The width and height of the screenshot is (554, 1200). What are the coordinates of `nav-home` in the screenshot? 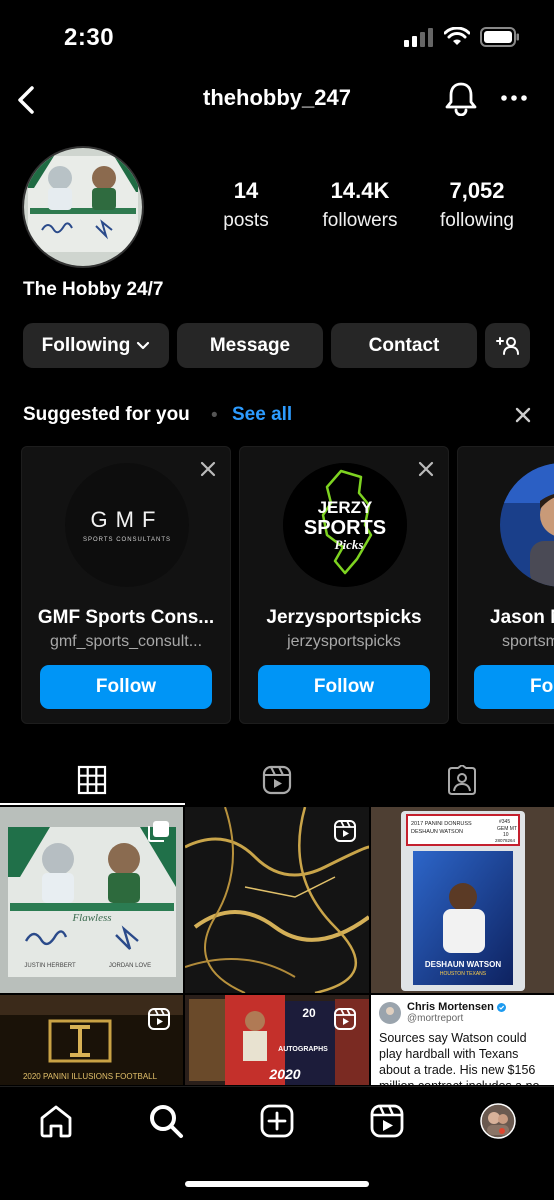 It's located at (56, 1121).